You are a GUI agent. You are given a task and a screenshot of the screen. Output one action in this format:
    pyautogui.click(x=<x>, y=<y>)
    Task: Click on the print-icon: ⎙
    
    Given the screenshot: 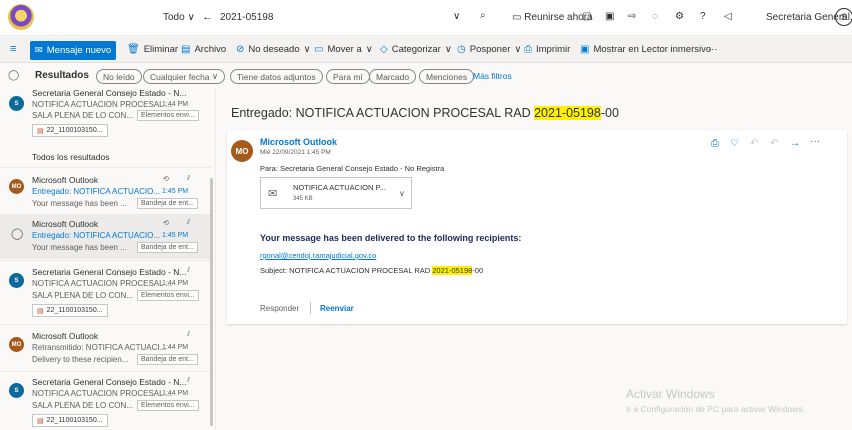 What is the action you would take?
    pyautogui.click(x=715, y=143)
    